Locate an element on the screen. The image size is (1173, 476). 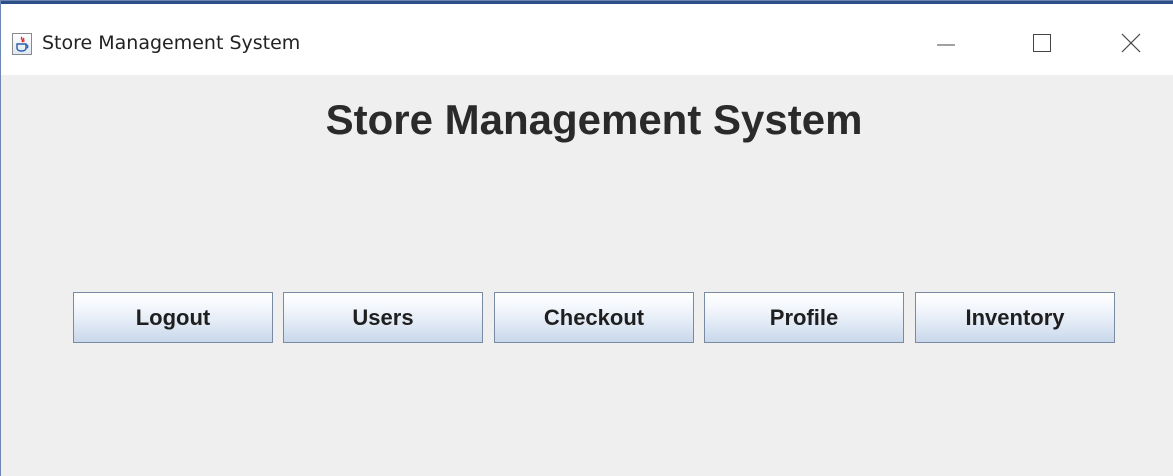
maximize-button is located at coordinates (1042, 43).